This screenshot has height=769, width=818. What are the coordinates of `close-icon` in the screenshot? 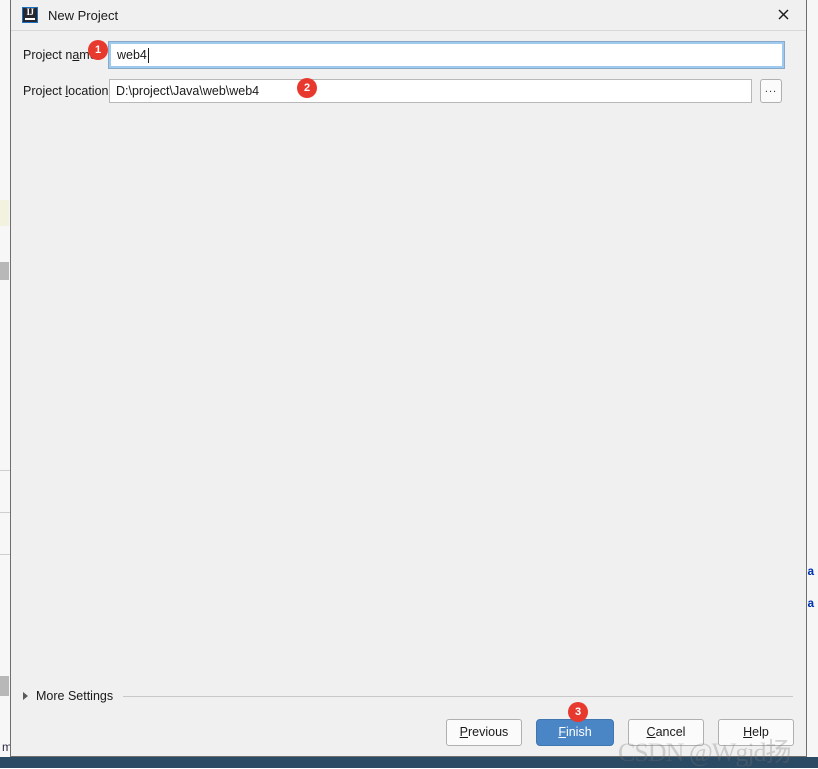 It's located at (783, 14).